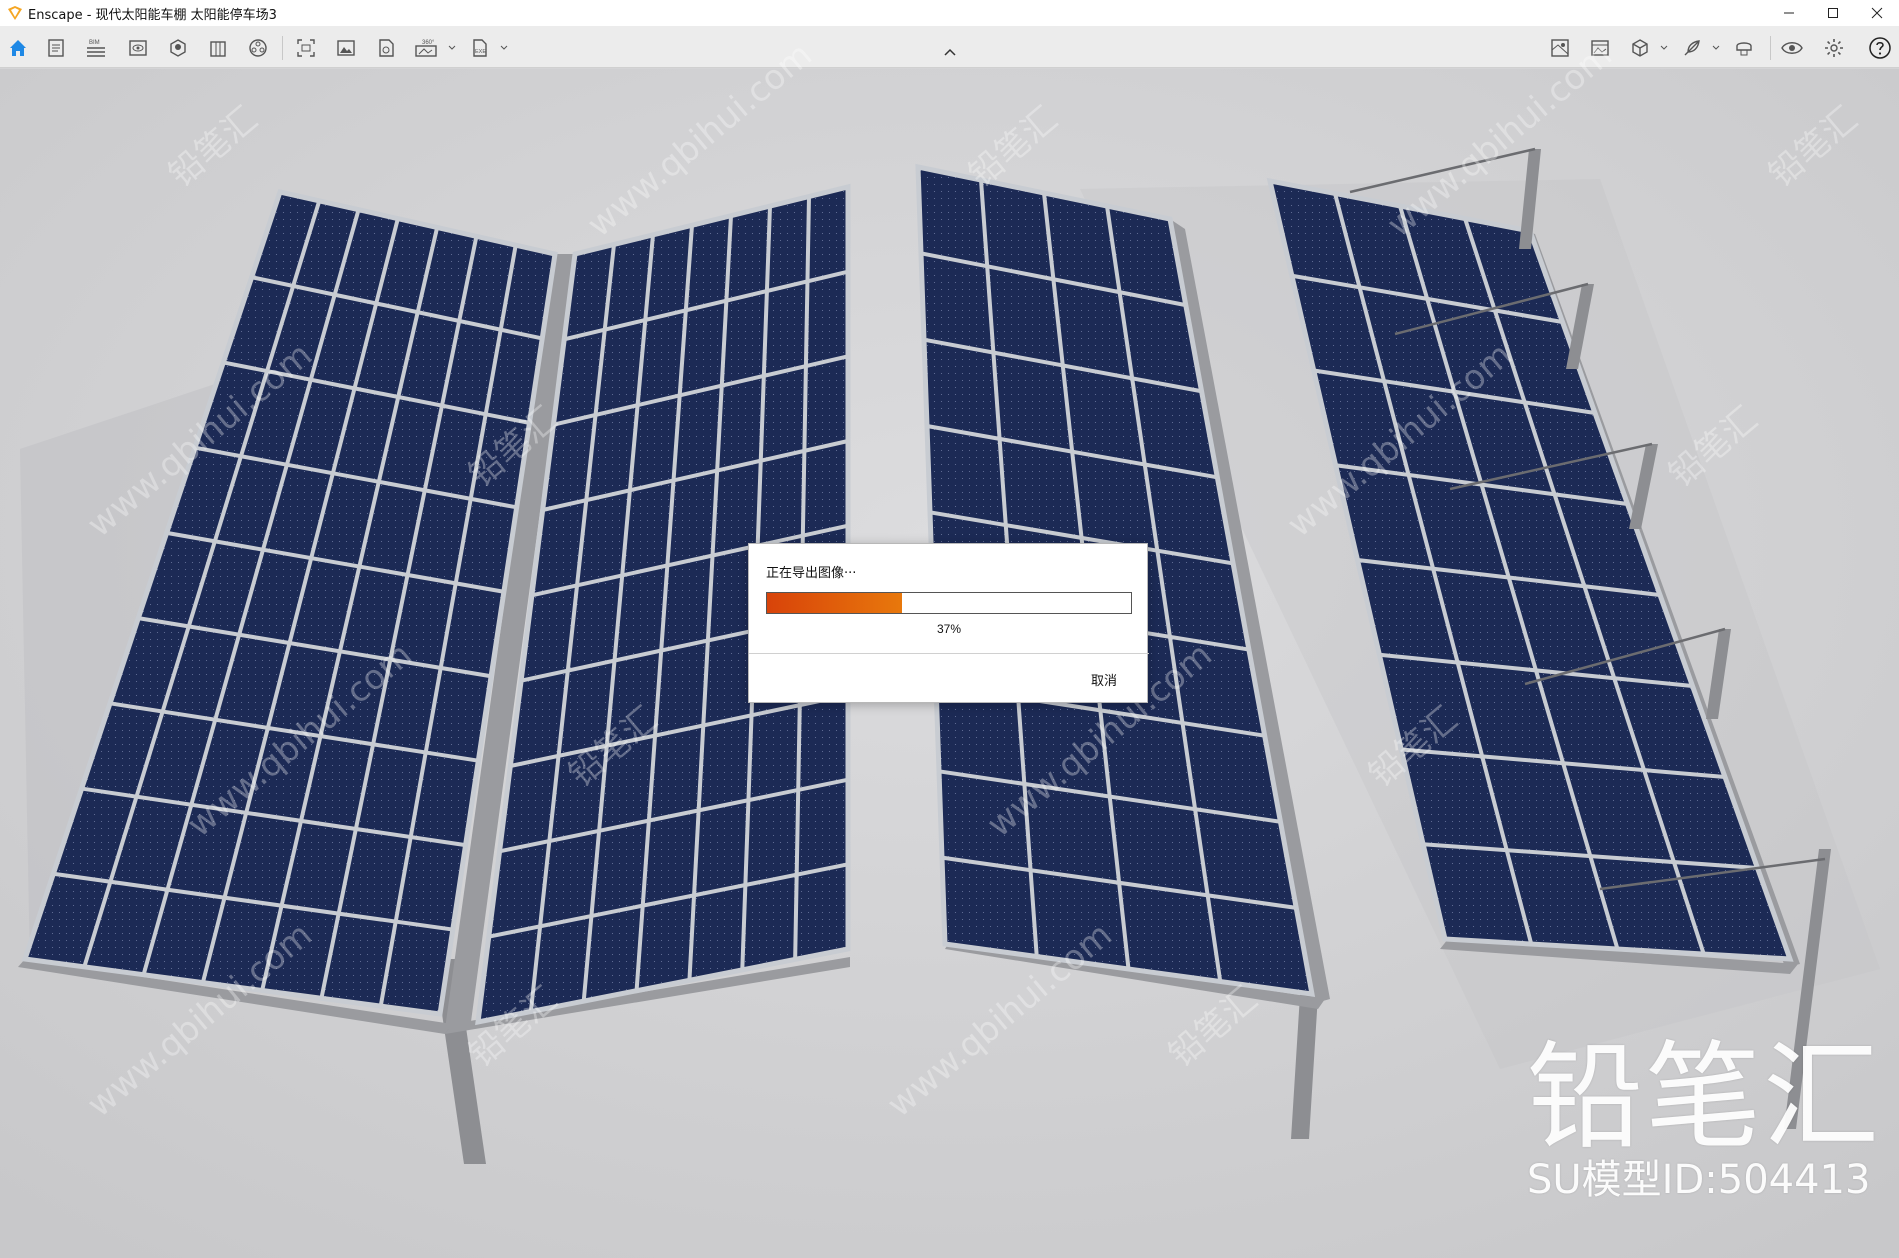 The width and height of the screenshot is (1899, 1258). I want to click on atmosphere-button, so click(258, 48).